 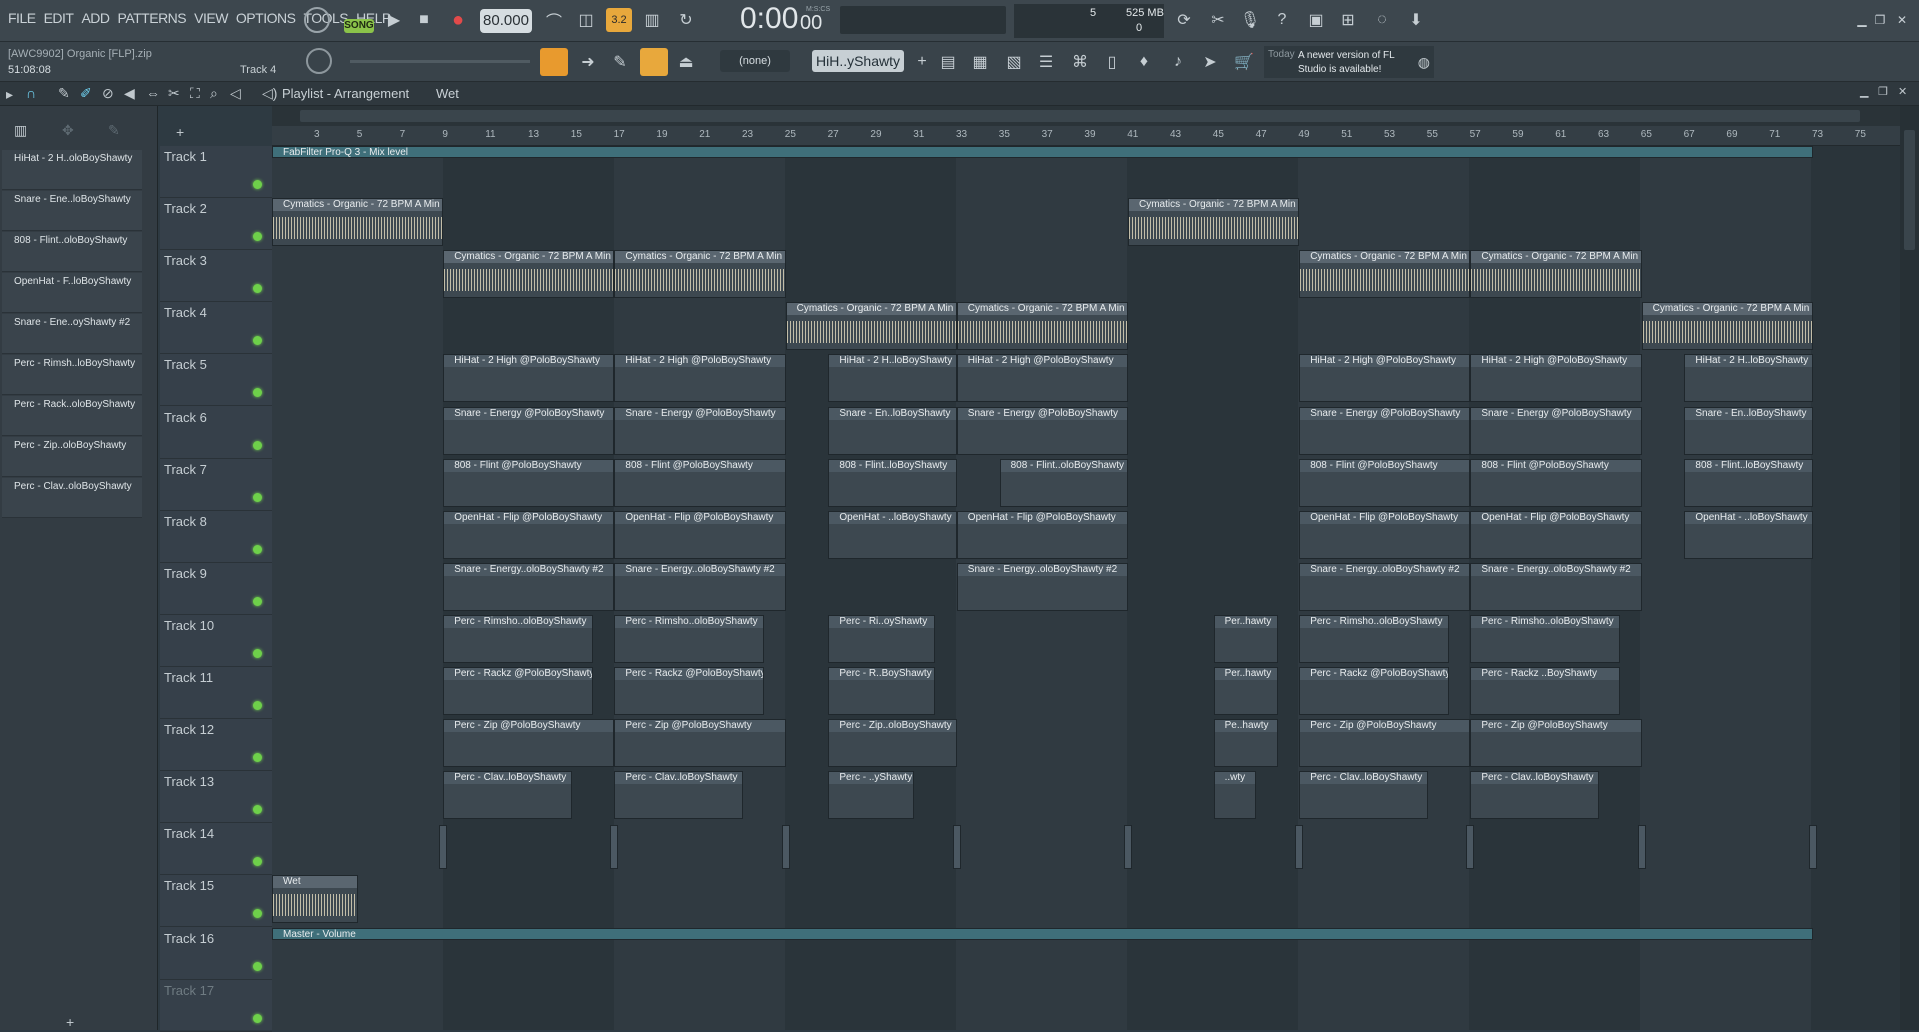 What do you see at coordinates (216, 276) in the screenshot?
I see `track-header: Track 3` at bounding box center [216, 276].